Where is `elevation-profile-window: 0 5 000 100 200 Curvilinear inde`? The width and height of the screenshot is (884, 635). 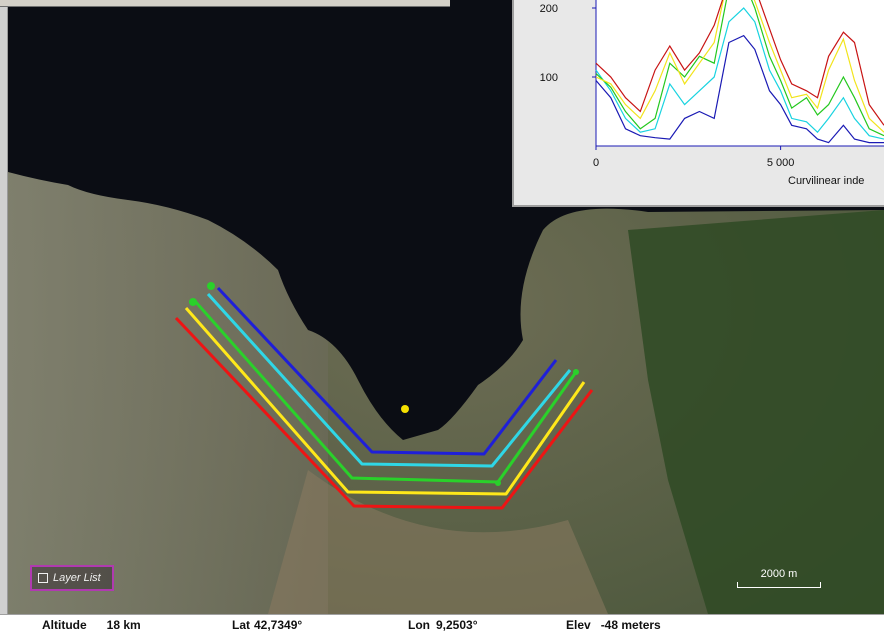 elevation-profile-window: 0 5 000 100 200 Curvilinear inde is located at coordinates (698, 103).